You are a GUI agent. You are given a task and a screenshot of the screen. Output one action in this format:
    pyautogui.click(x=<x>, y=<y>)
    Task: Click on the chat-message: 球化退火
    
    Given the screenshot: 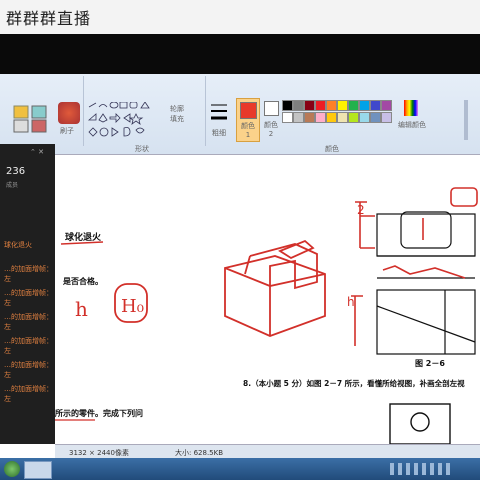 What is the action you would take?
    pyautogui.click(x=18, y=245)
    